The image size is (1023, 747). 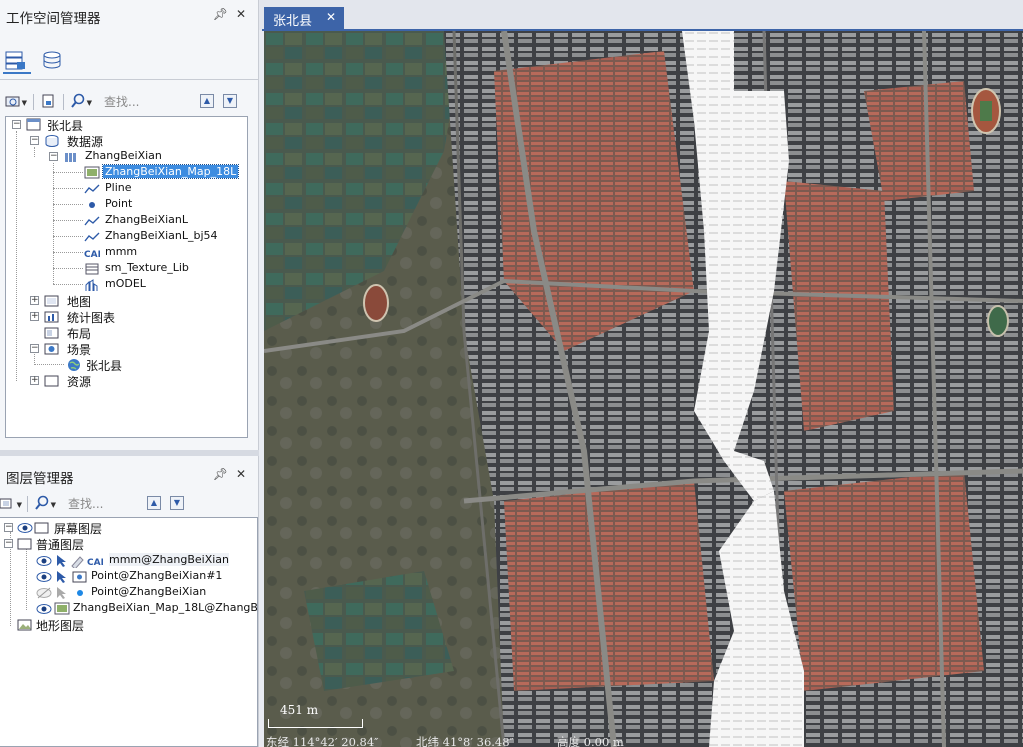 I want to click on scene-folder-icon, so click(x=51, y=349).